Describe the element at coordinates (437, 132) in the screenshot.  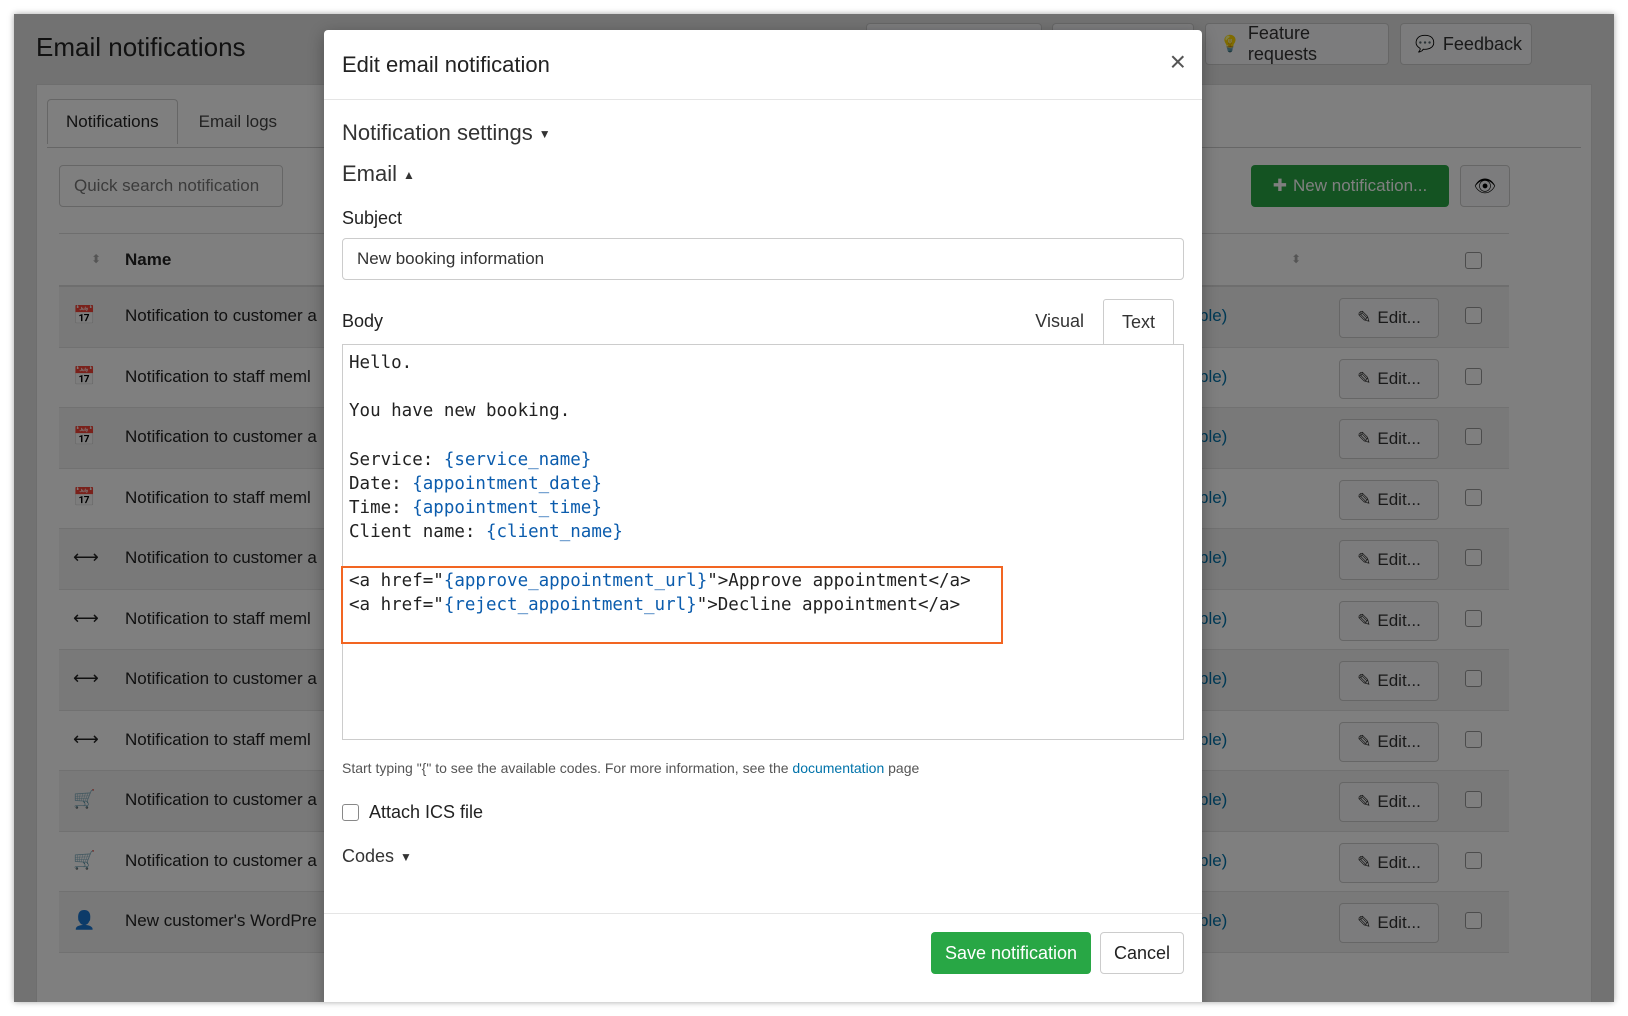
I see `notification-settings-label: Notification settings` at that location.